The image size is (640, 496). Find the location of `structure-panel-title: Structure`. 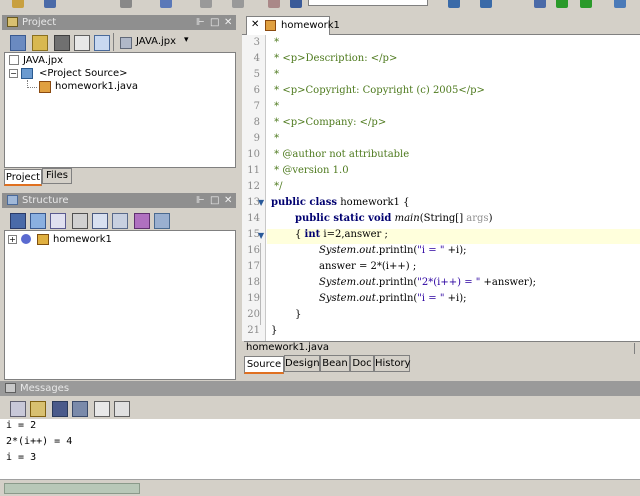

structure-panel-title: Structure is located at coordinates (45, 200).